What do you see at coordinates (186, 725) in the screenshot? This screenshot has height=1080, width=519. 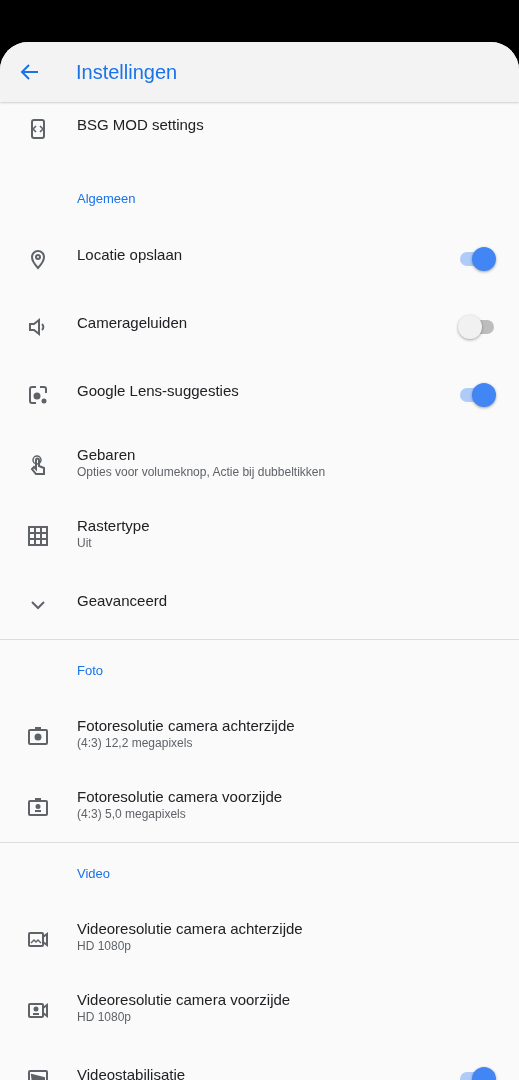 I see `setting-title: Fotoresolutie camera achterzijde` at bounding box center [186, 725].